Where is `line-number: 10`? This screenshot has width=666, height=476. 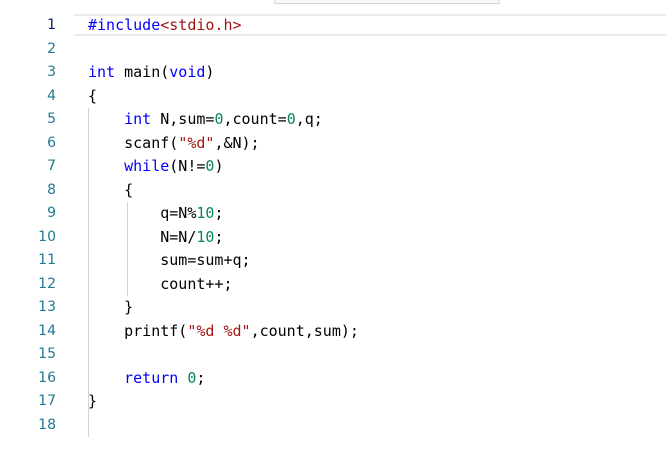 line-number: 10 is located at coordinates (47, 236).